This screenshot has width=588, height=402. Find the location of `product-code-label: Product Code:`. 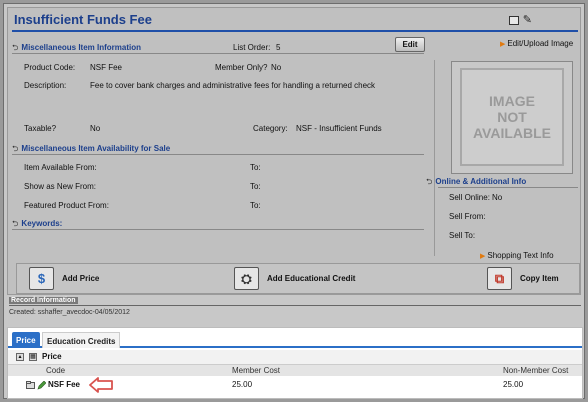

product-code-label: Product Code: is located at coordinates (50, 67).